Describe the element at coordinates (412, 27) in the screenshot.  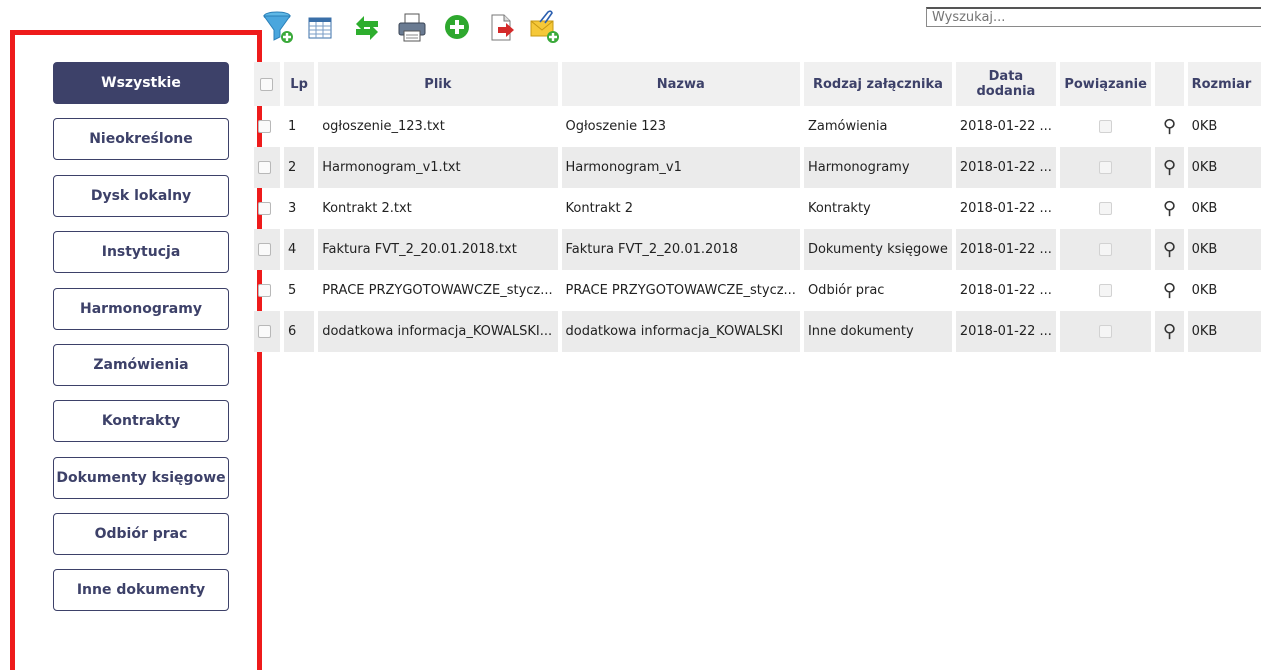
I see `print-icon` at that location.